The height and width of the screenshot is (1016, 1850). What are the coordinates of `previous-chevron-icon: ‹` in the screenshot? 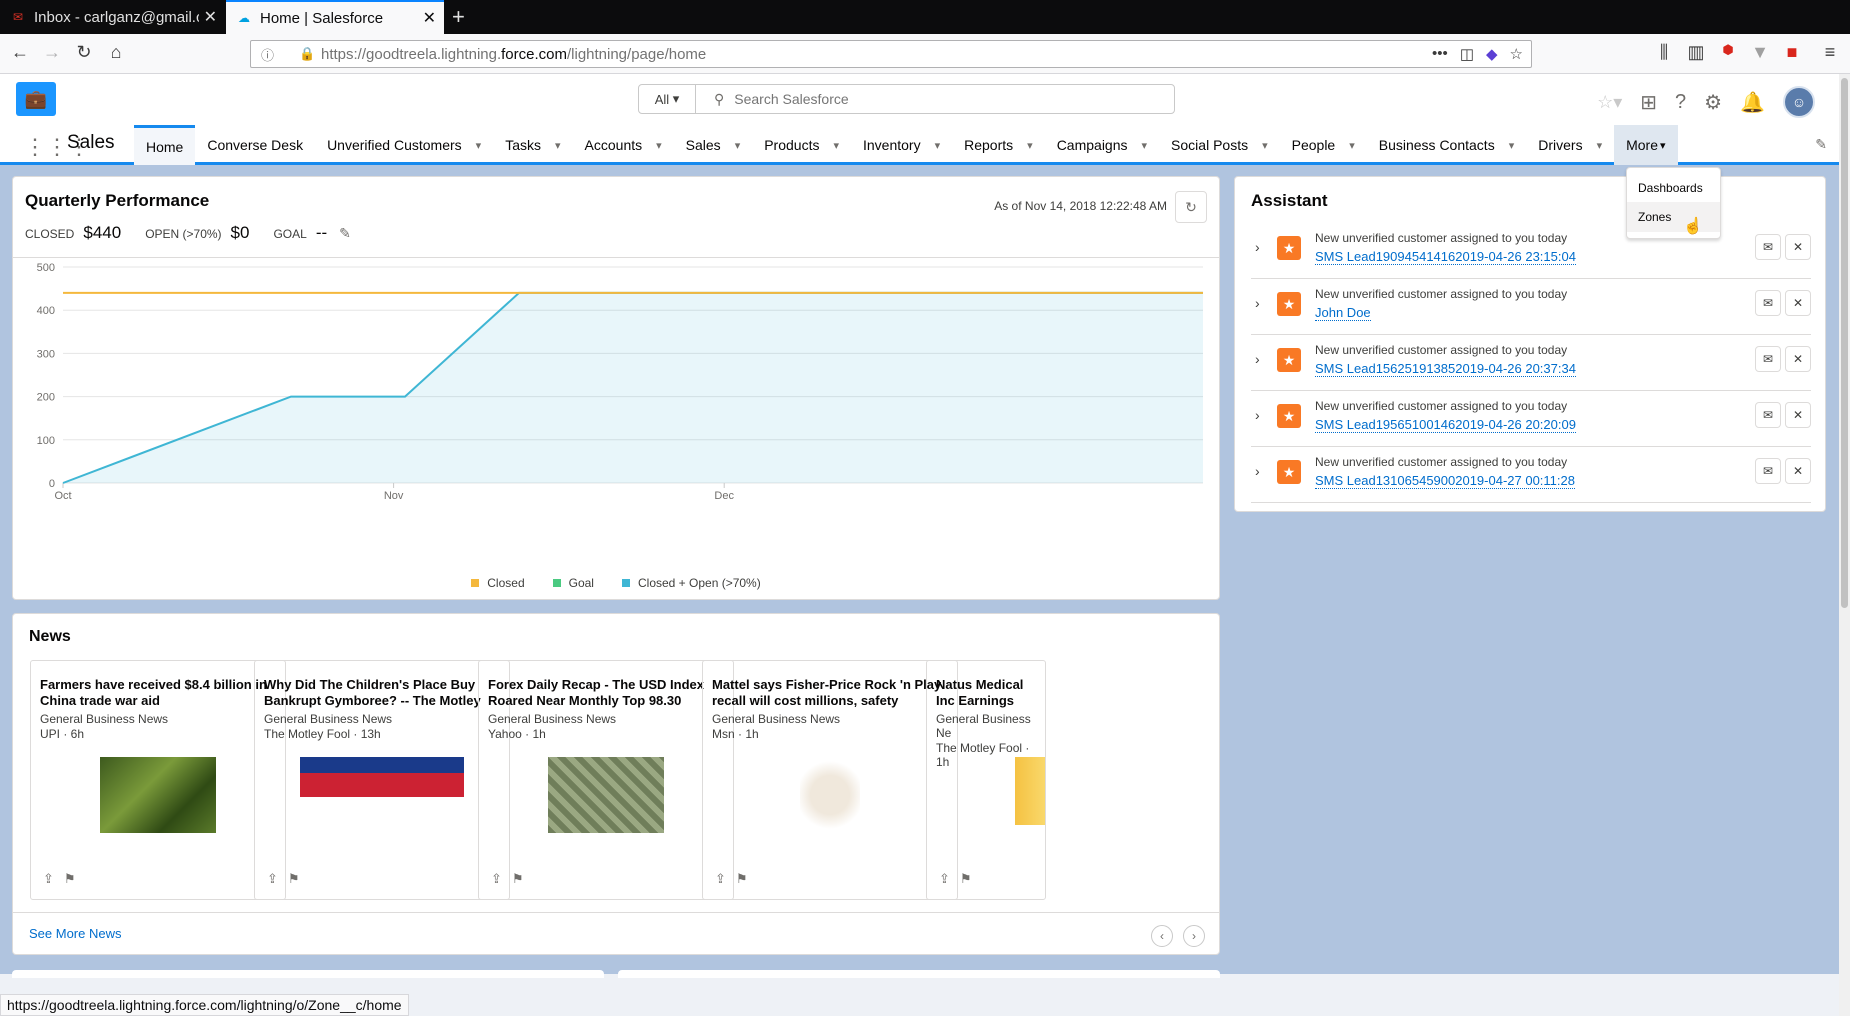 It's located at (1162, 936).